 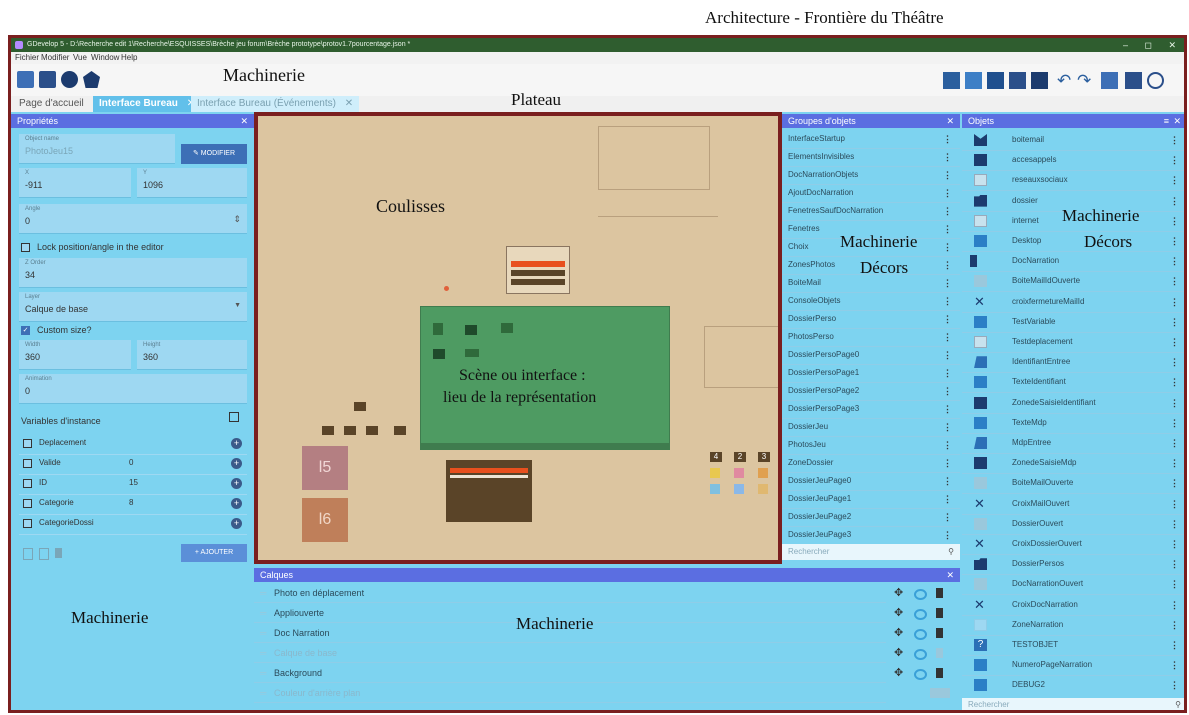 What do you see at coordinates (1073, 423) in the screenshot?
I see `object-list-item: TexteMdp ⋮` at bounding box center [1073, 423].